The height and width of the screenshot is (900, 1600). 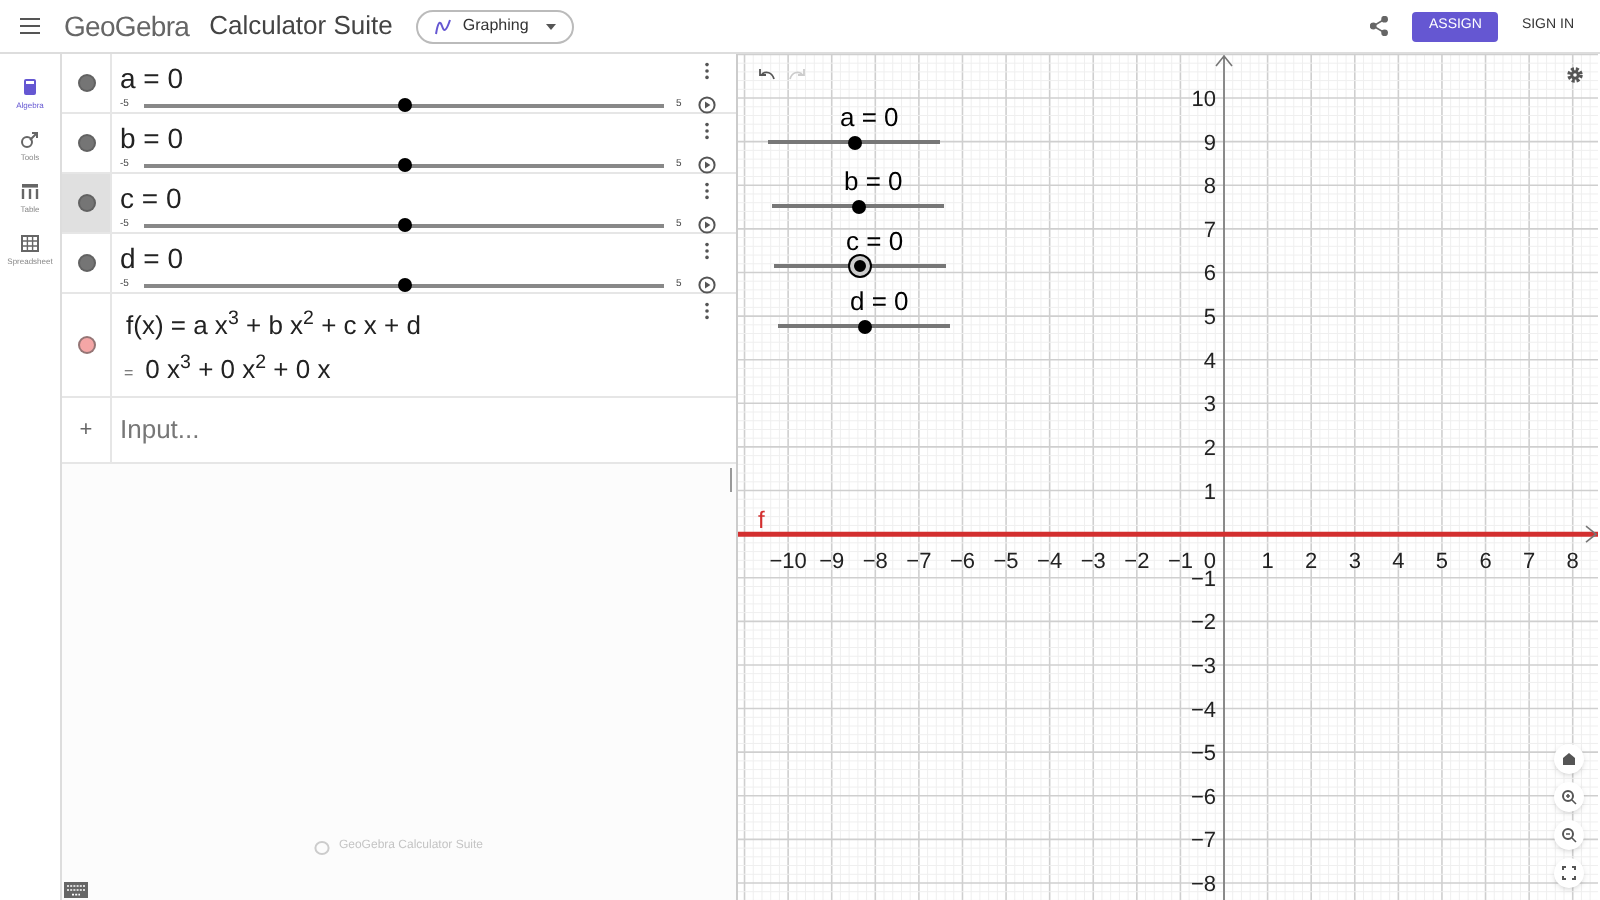 I want to click on caret-icon, so click(x=551, y=26).